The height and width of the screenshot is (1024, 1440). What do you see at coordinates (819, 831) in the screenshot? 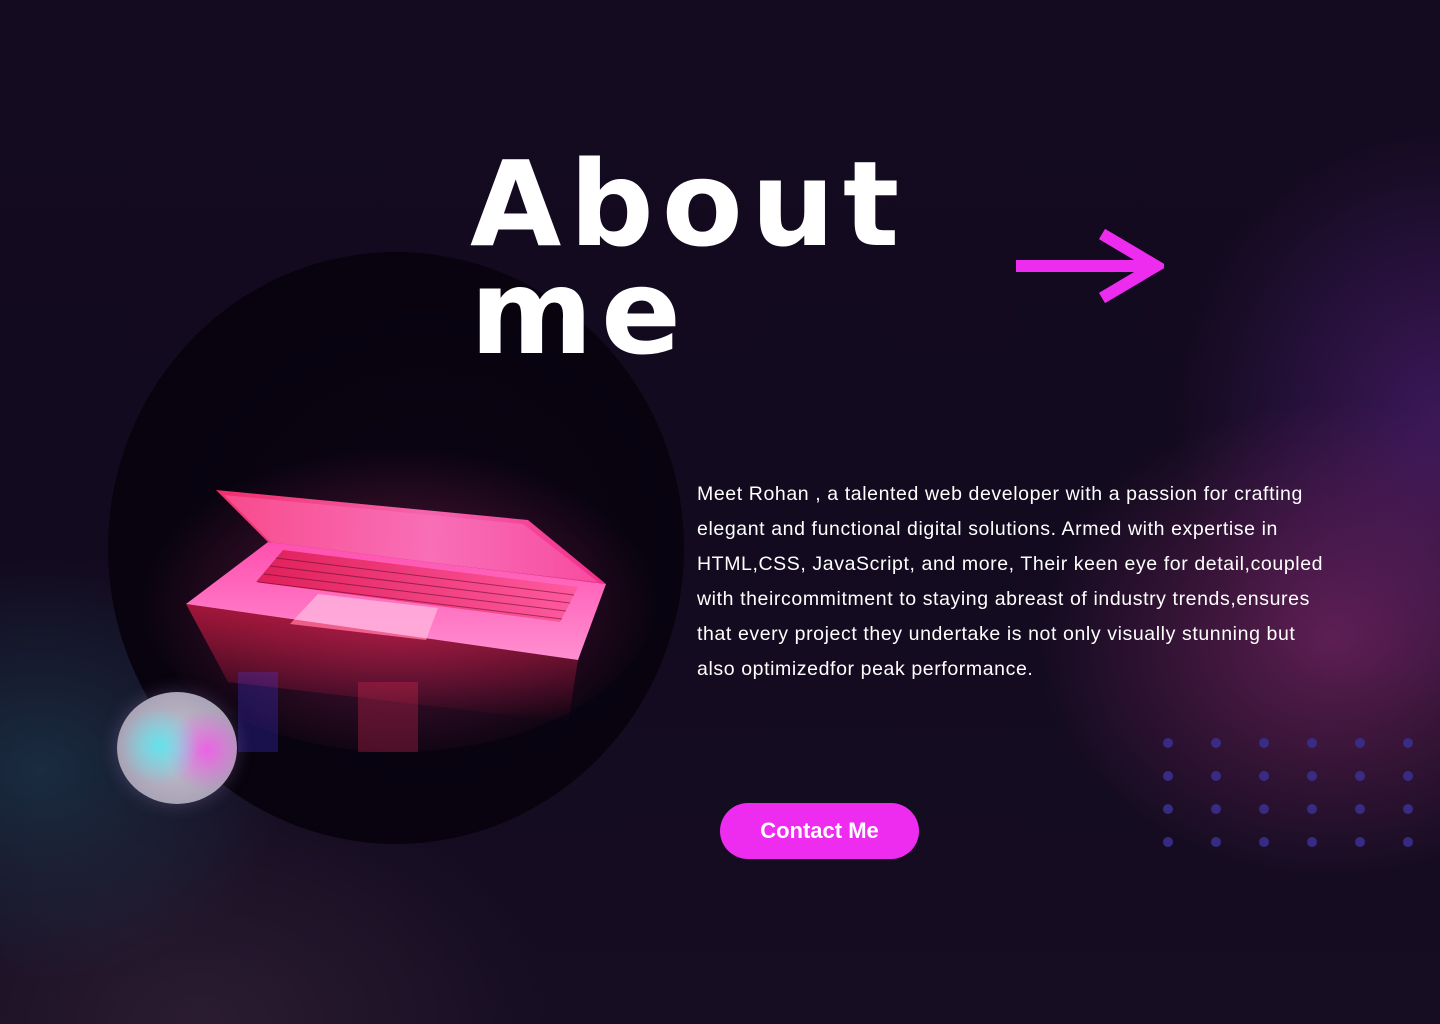
I see `contact-me-button: Contact Me` at bounding box center [819, 831].